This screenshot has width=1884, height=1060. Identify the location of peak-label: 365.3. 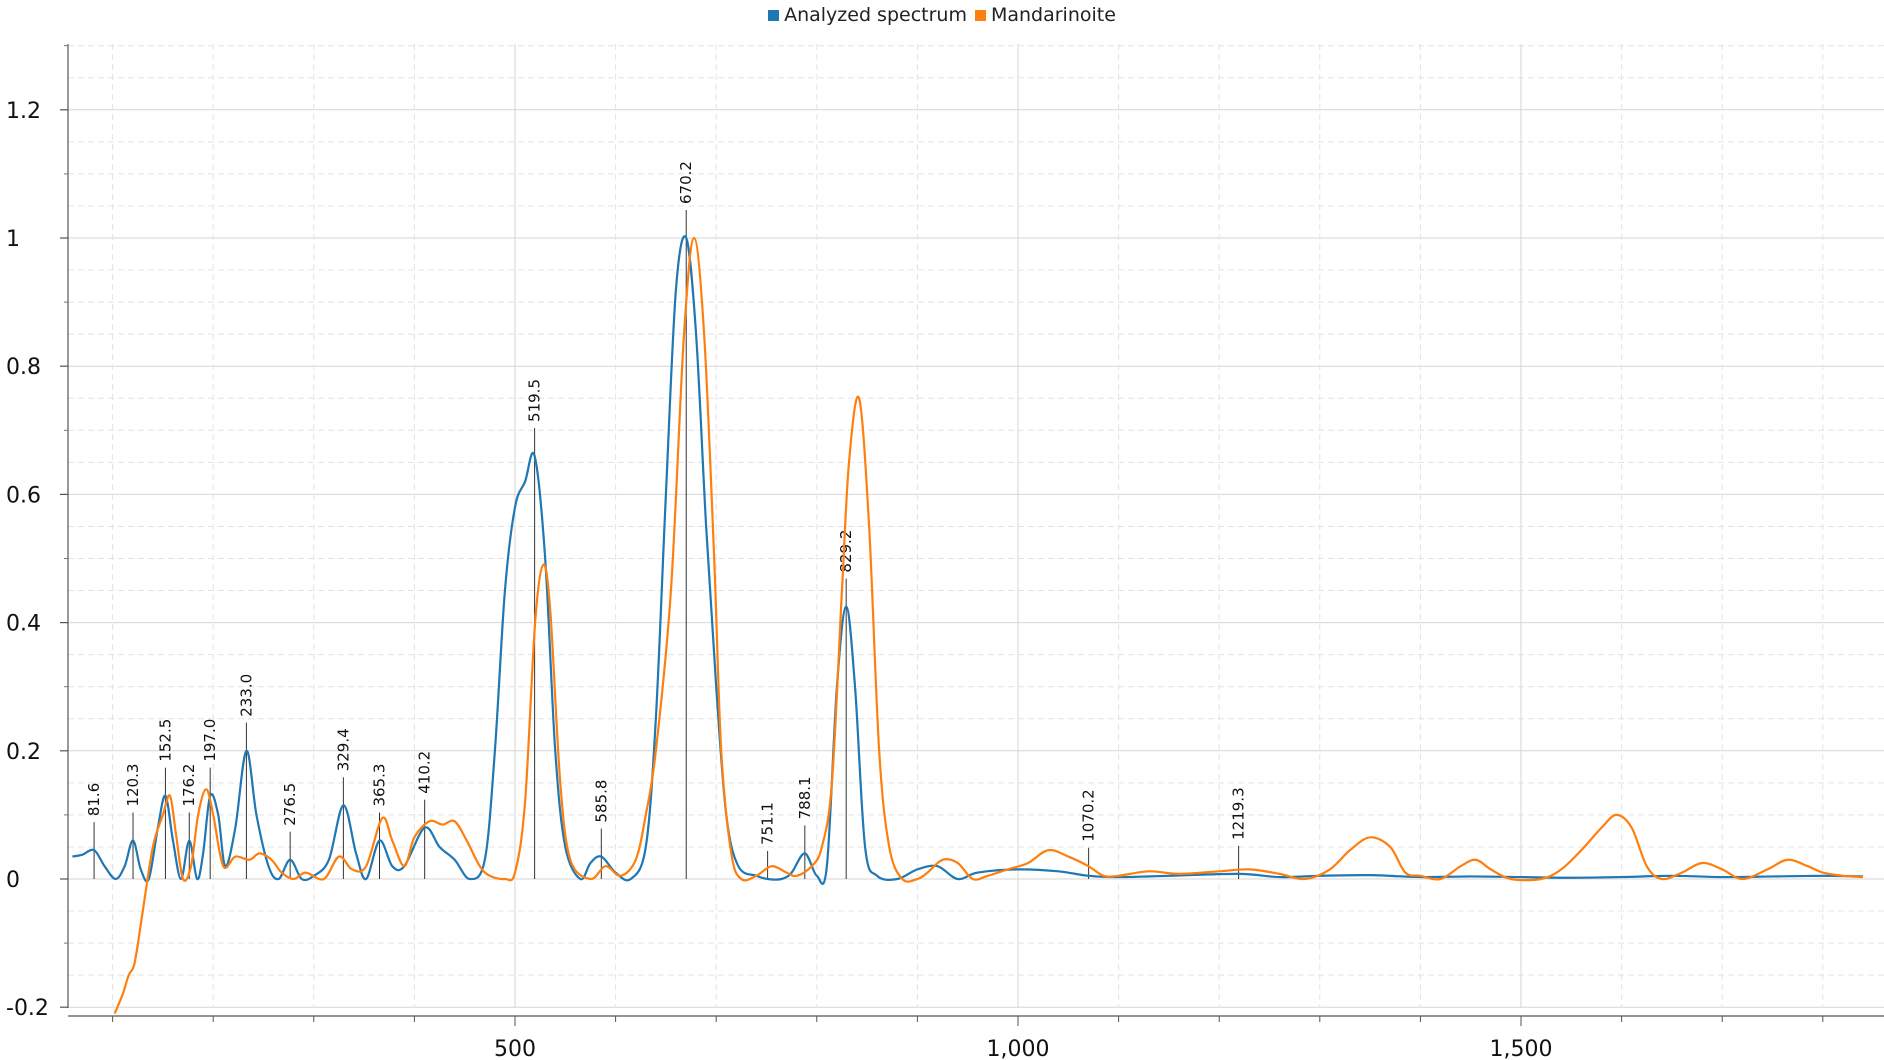
(379, 785).